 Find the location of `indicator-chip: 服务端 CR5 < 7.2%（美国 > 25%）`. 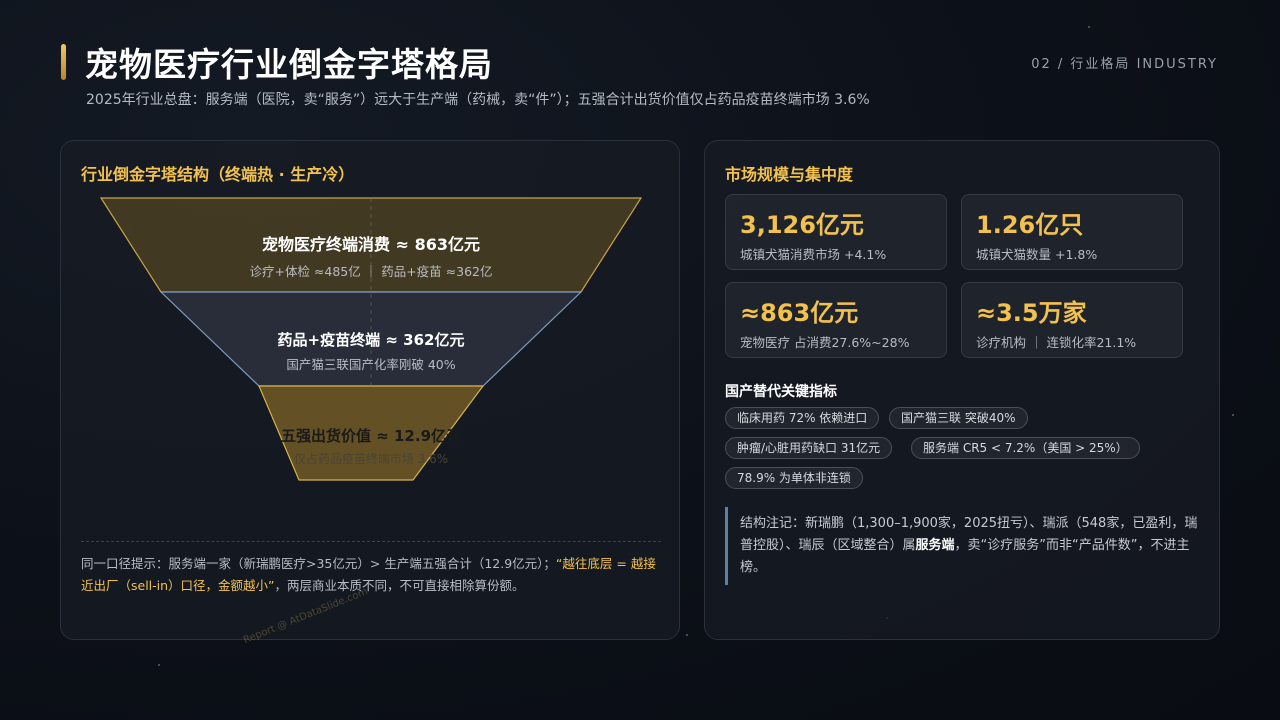

indicator-chip: 服务端 CR5 < 7.2%（美国 > 25%） is located at coordinates (1025, 448).